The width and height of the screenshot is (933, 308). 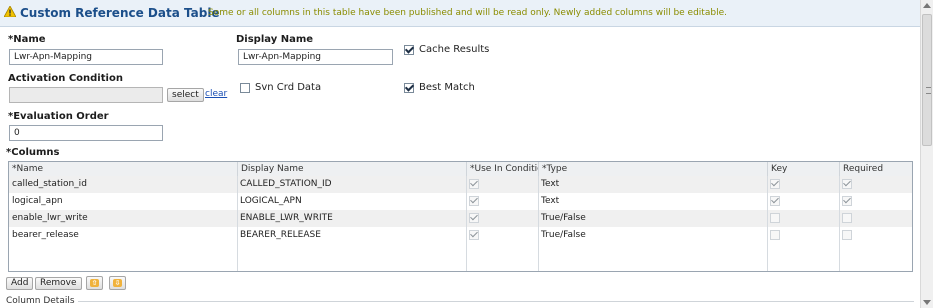 What do you see at coordinates (50, 218) in the screenshot?
I see `cell-name: enable_lwr_write` at bounding box center [50, 218].